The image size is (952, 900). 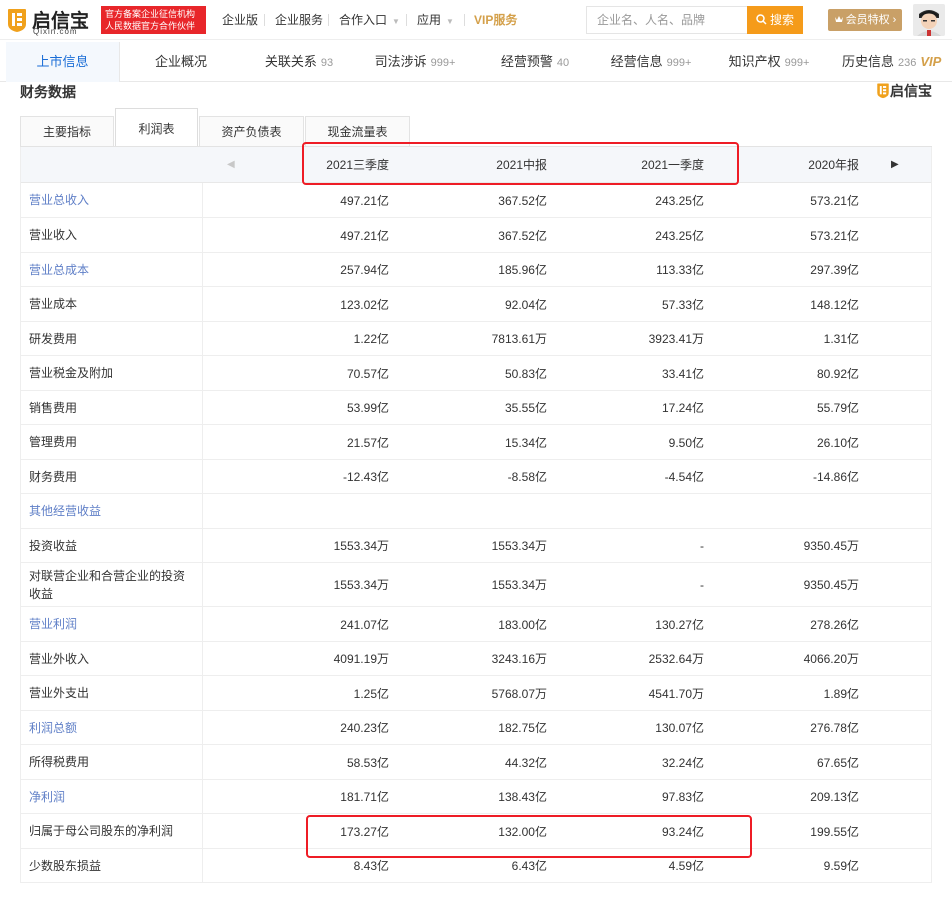 I want to click on cell-value: 240.23亿, so click(x=364, y=728).